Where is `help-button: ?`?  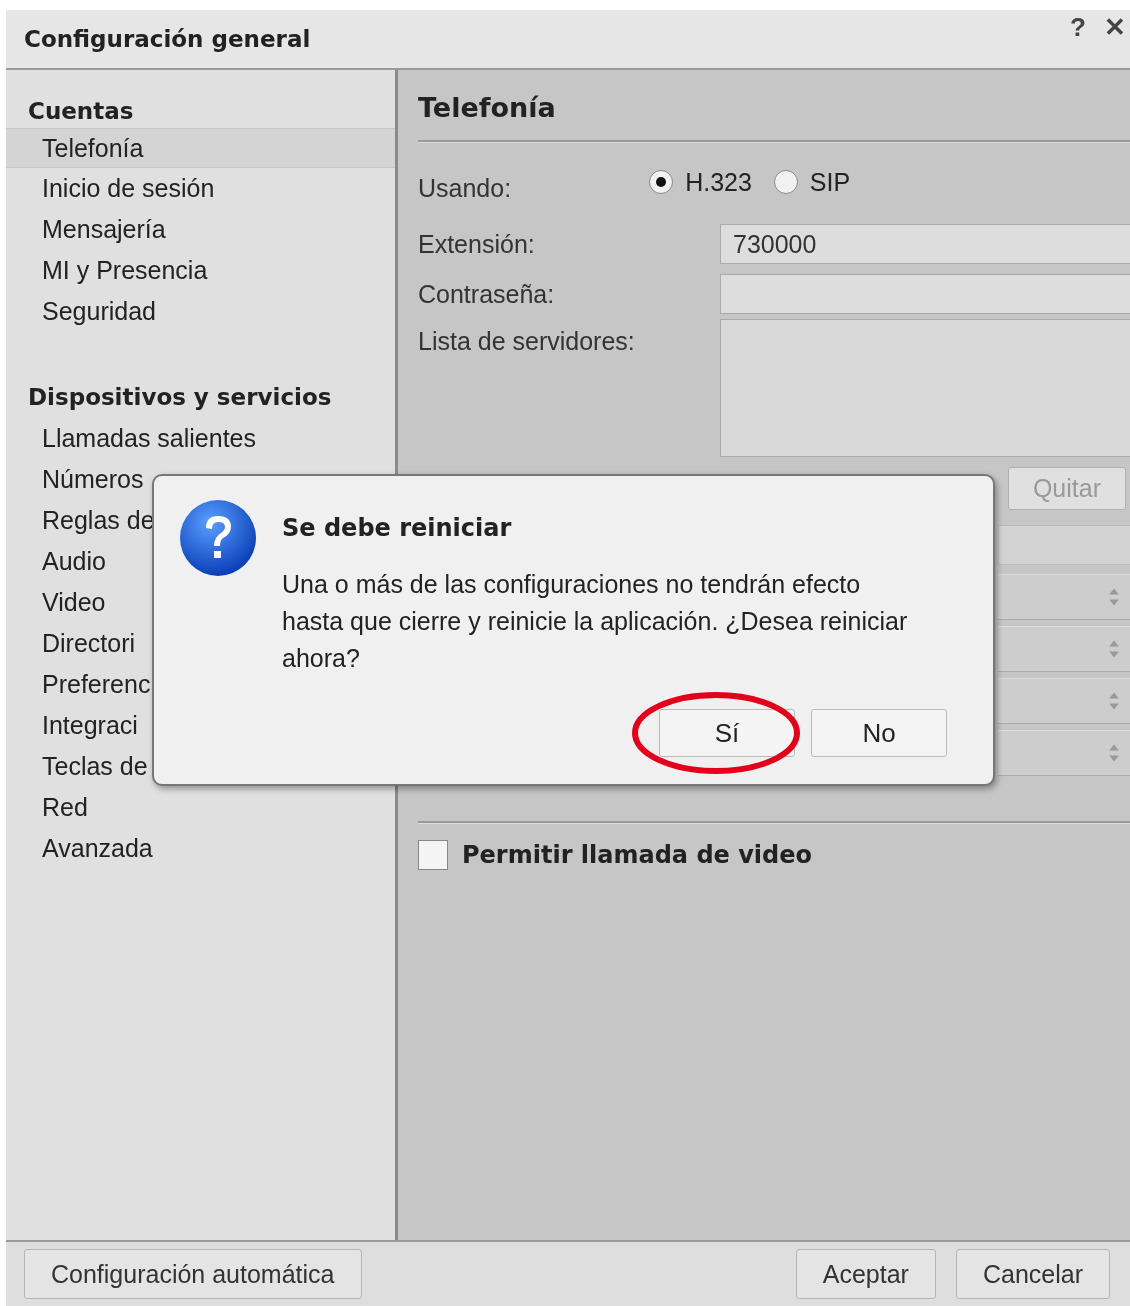 help-button: ? is located at coordinates (1078, 27).